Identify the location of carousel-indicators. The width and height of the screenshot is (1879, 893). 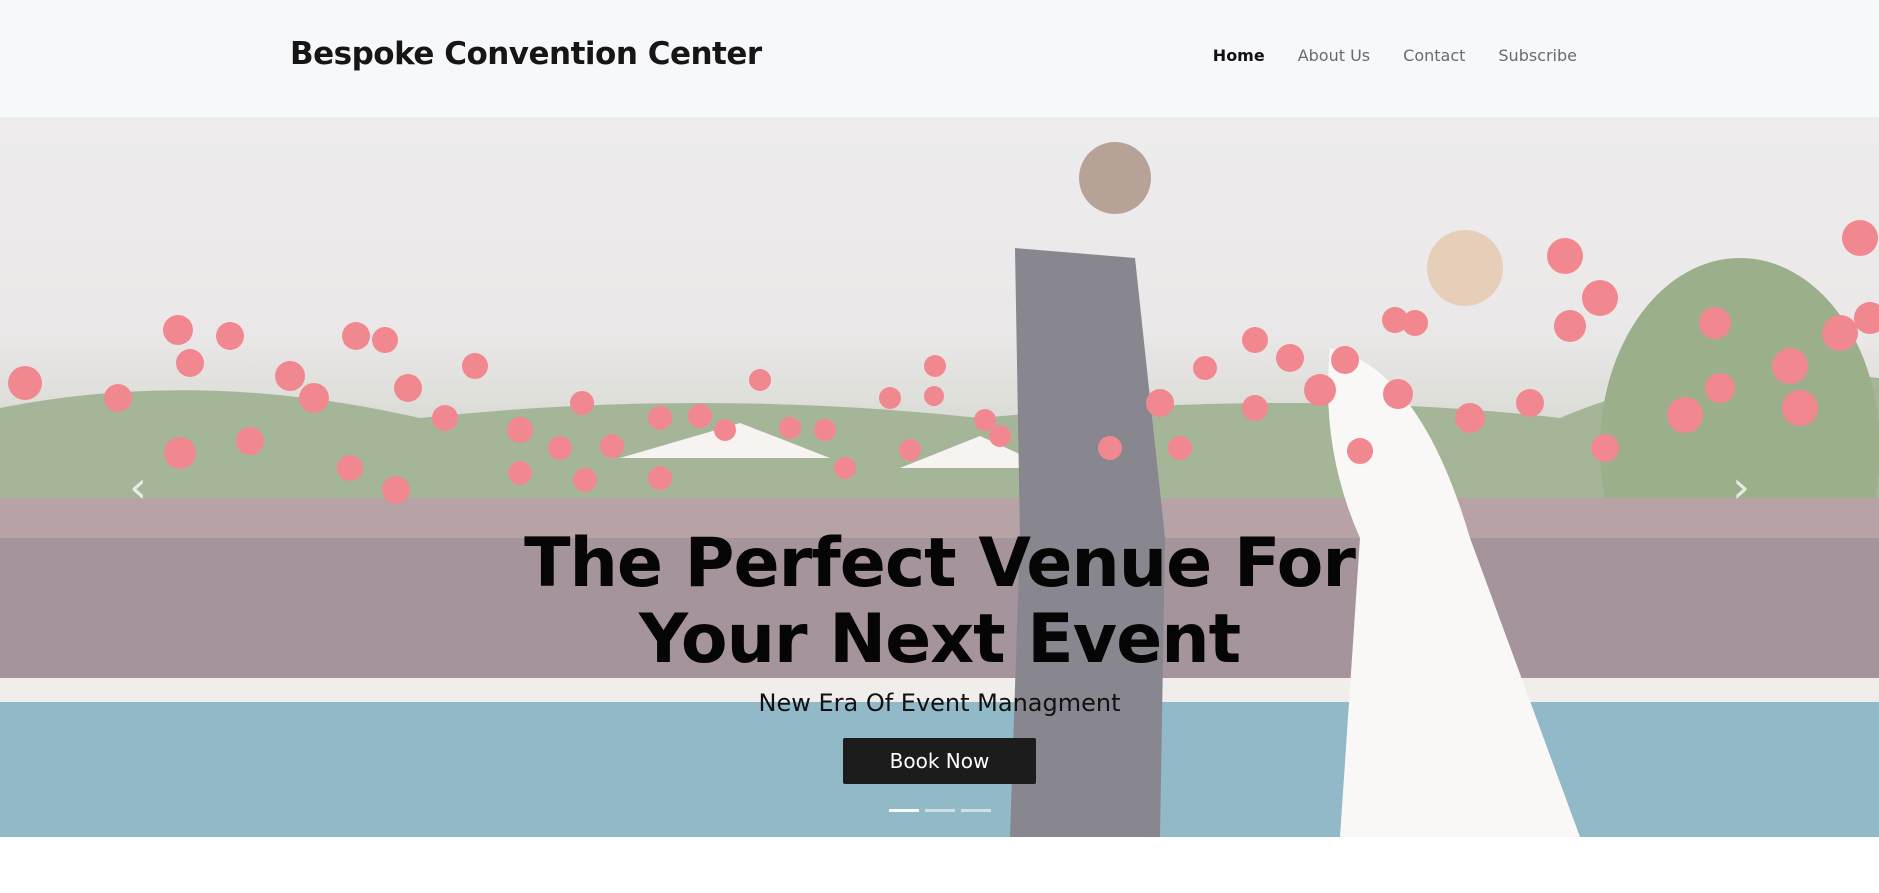
(939, 810).